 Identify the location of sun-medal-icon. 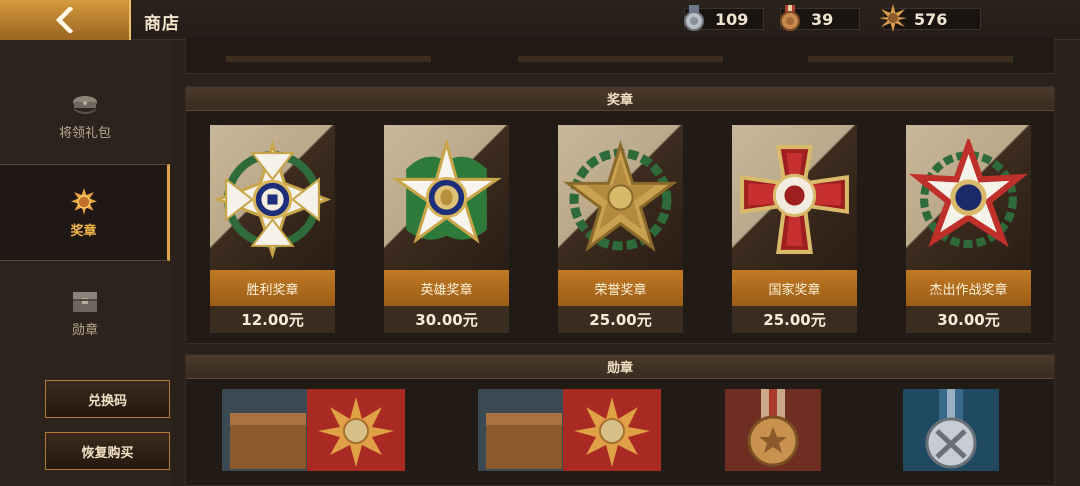
(83, 201).